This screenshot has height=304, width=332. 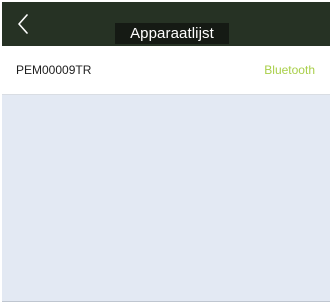 I want to click on back-button, so click(x=23, y=24).